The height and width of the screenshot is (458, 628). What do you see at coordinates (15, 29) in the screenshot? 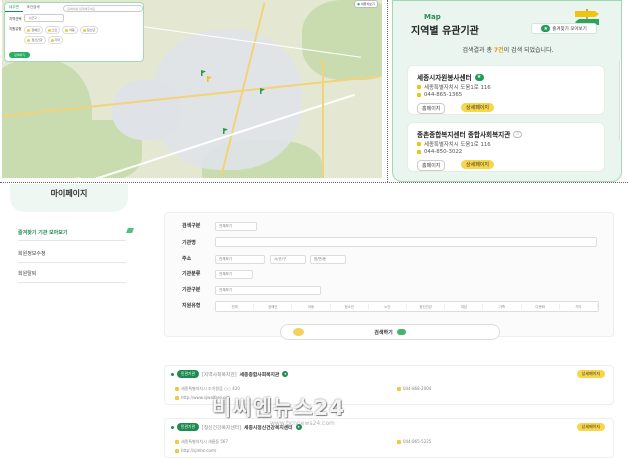
I see `type-label: 지원유형` at bounding box center [15, 29].